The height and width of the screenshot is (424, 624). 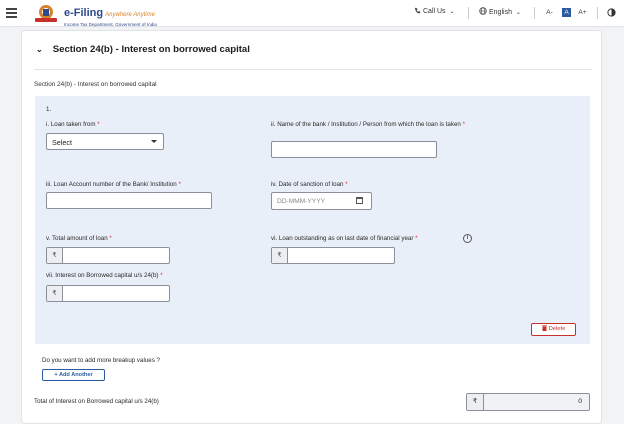 I want to click on call-us-button: Call Us ⌄, so click(x=434, y=11).